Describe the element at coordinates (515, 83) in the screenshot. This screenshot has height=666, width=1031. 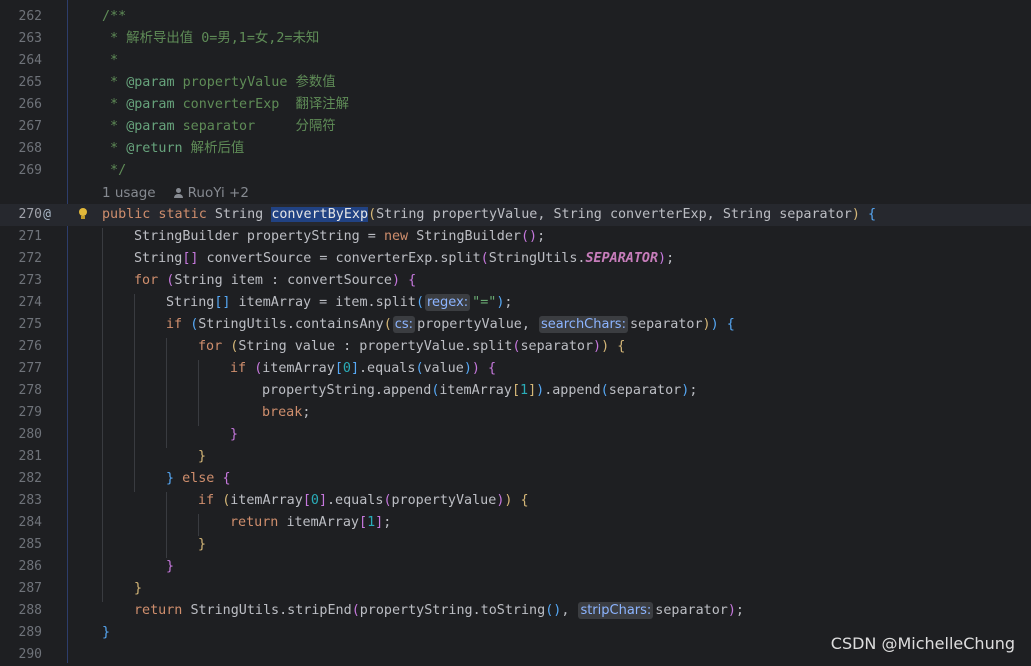
I see `code-line: 265 * @param propertyValue 参数值` at that location.